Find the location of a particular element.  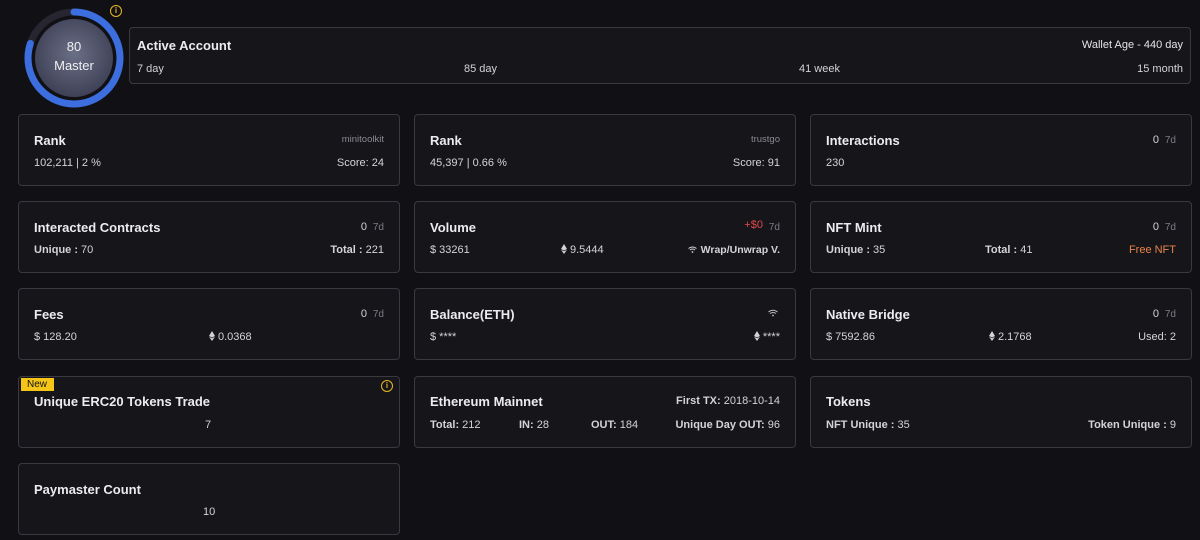

level-score: 80 is located at coordinates (74, 46).